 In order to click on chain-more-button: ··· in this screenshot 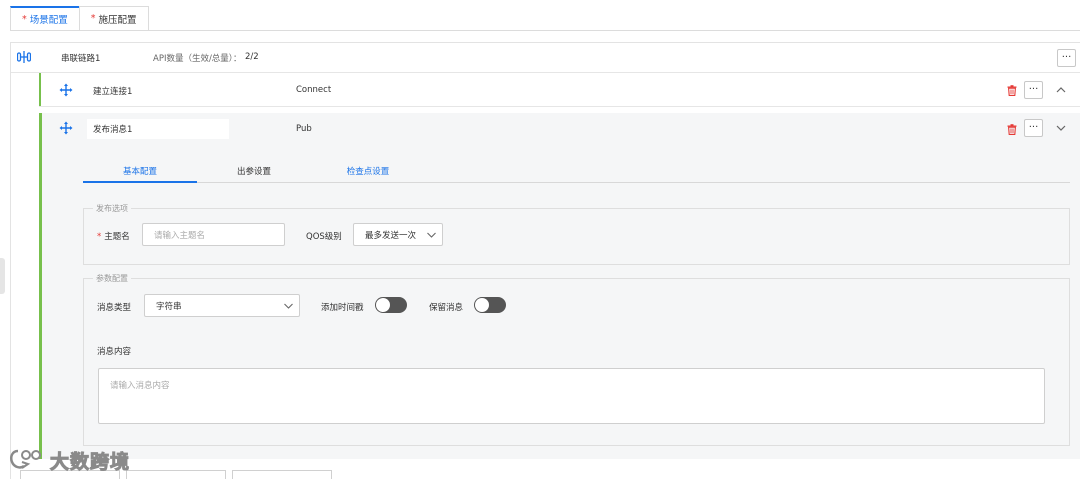, I will do `click(1066, 58)`.